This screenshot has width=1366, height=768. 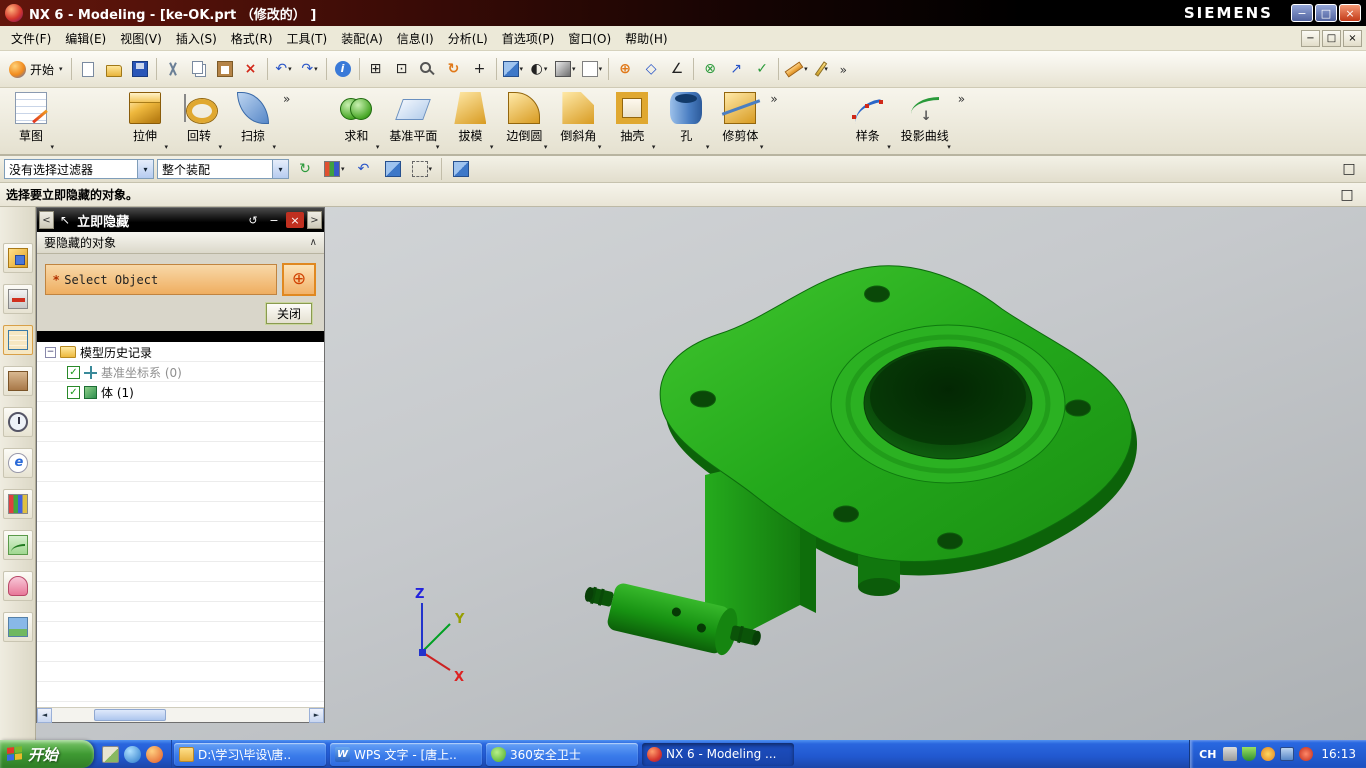 What do you see at coordinates (925, 121) in the screenshot?
I see `feature-project-curve: 投影曲线` at bounding box center [925, 121].